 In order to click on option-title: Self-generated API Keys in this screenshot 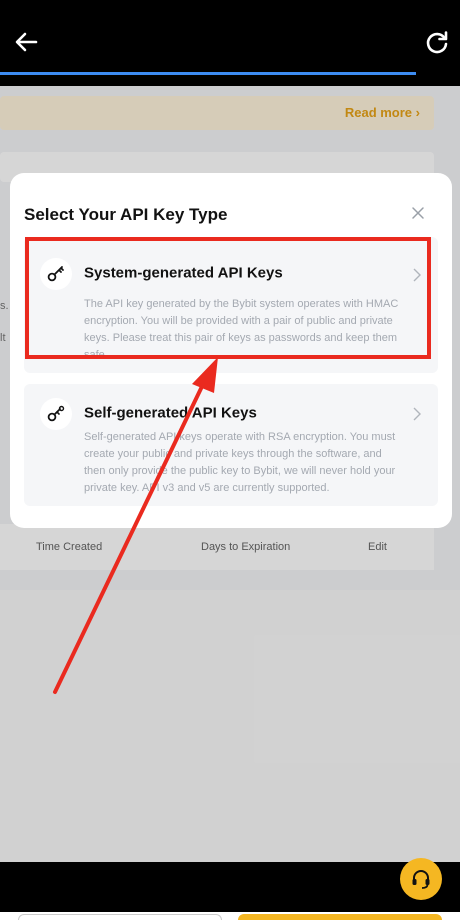, I will do `click(170, 413)`.